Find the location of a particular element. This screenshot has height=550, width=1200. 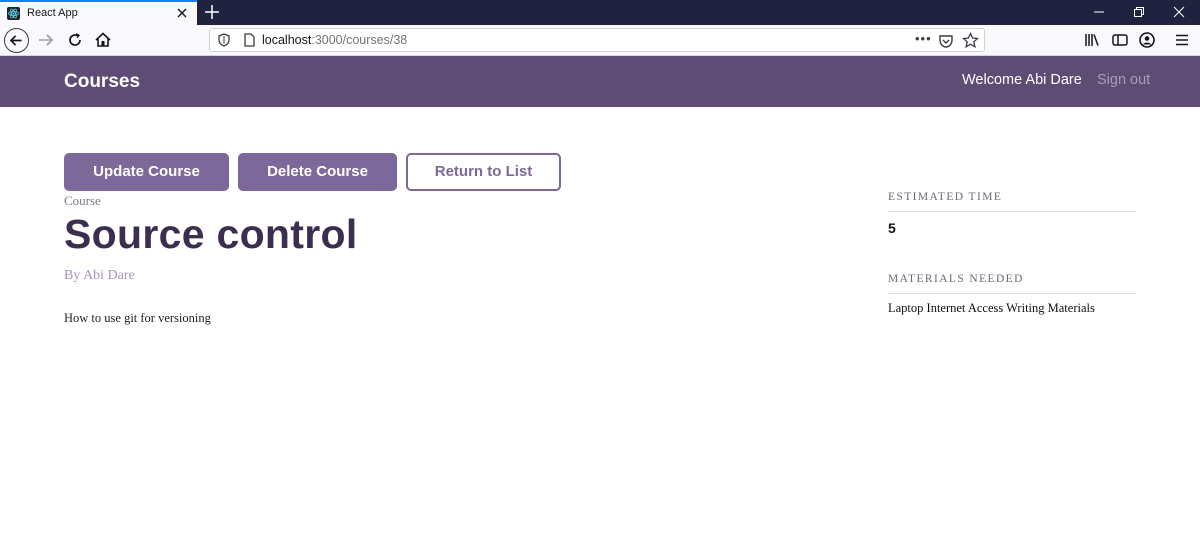

react-favicon-icon is located at coordinates (13, 13).